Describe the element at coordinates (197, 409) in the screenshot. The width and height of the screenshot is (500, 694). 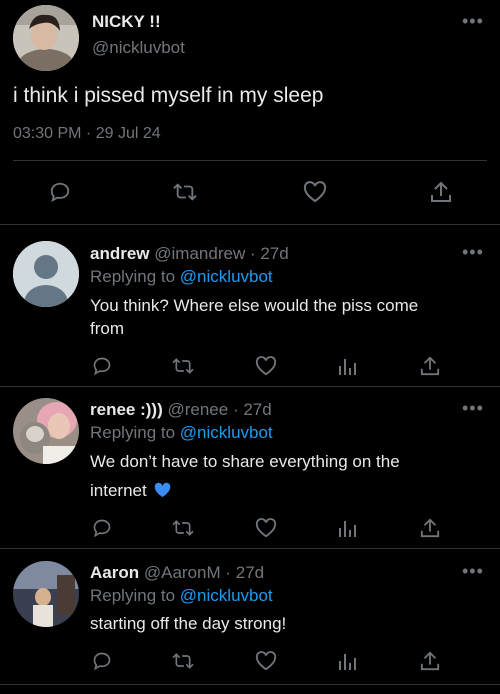
I see `handle-renee: @renee` at that location.